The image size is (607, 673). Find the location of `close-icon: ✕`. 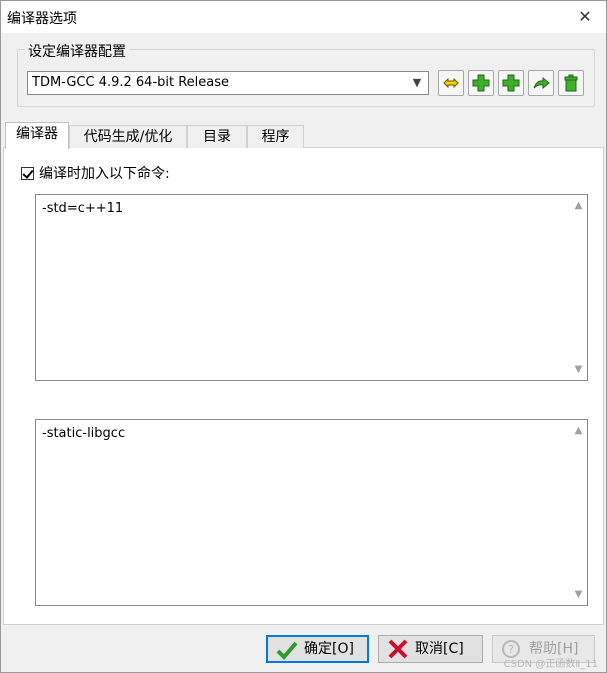

close-icon: ✕ is located at coordinates (585, 17).